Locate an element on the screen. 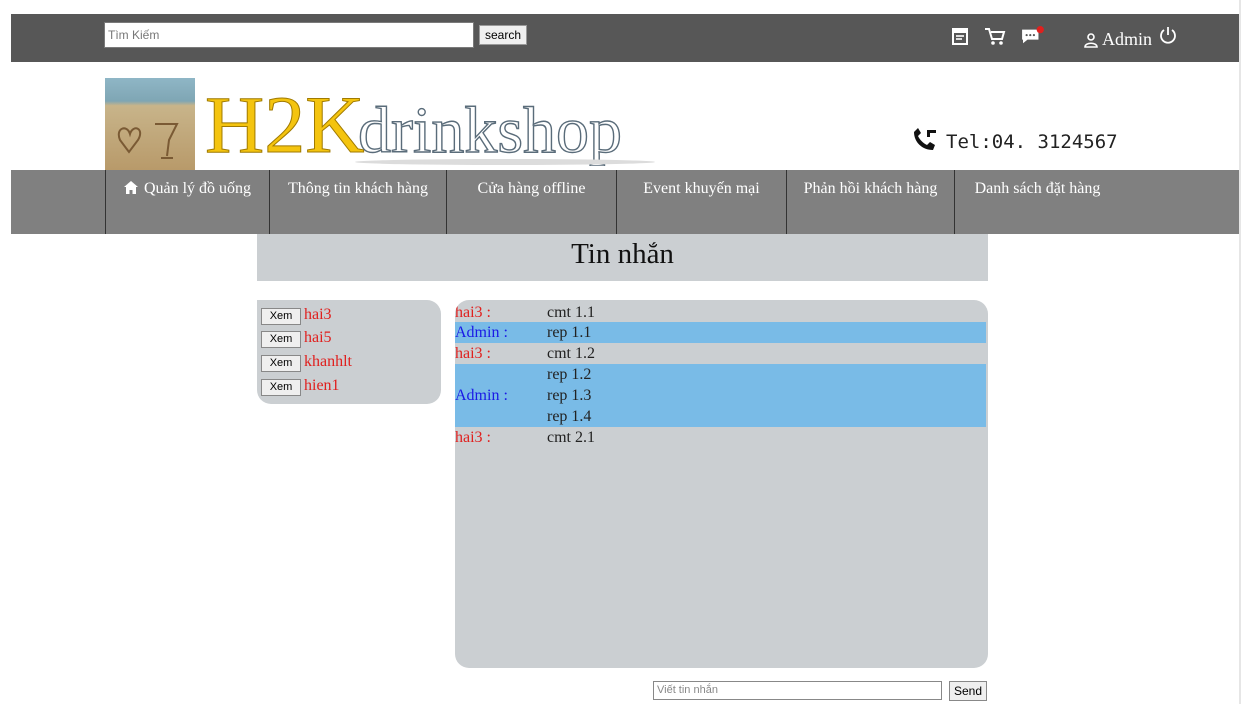  message-input: Viết tin nhắn is located at coordinates (797, 690).